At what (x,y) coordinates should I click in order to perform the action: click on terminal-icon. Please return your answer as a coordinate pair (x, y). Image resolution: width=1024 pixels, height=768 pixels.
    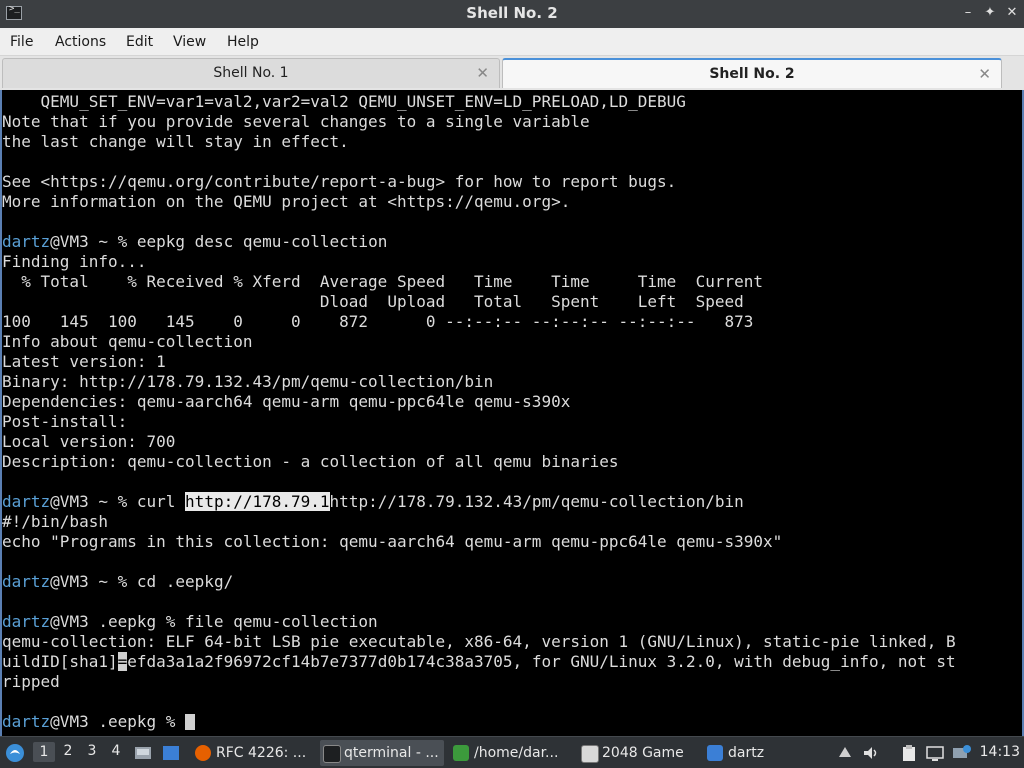
    Looking at the image, I should click on (332, 754).